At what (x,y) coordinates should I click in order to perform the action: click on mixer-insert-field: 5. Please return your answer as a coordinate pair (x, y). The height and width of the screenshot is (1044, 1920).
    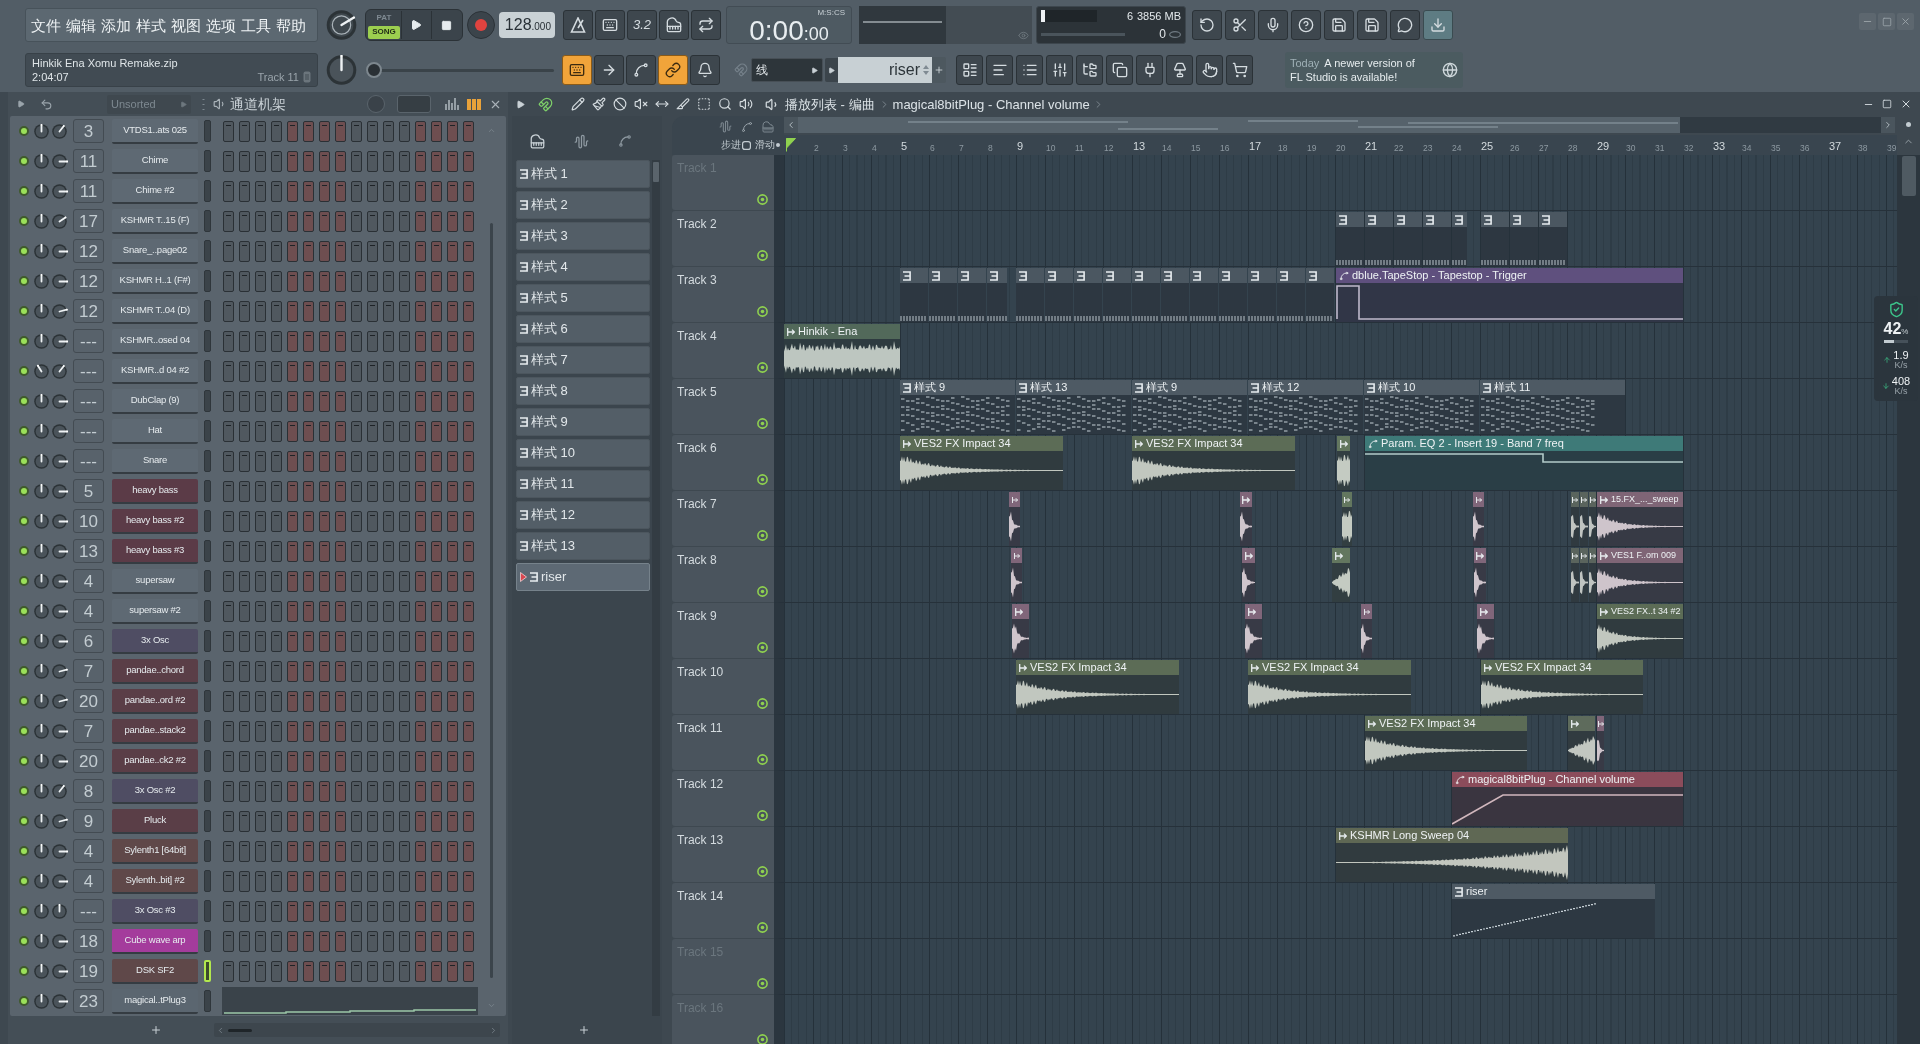
    Looking at the image, I should click on (88, 491).